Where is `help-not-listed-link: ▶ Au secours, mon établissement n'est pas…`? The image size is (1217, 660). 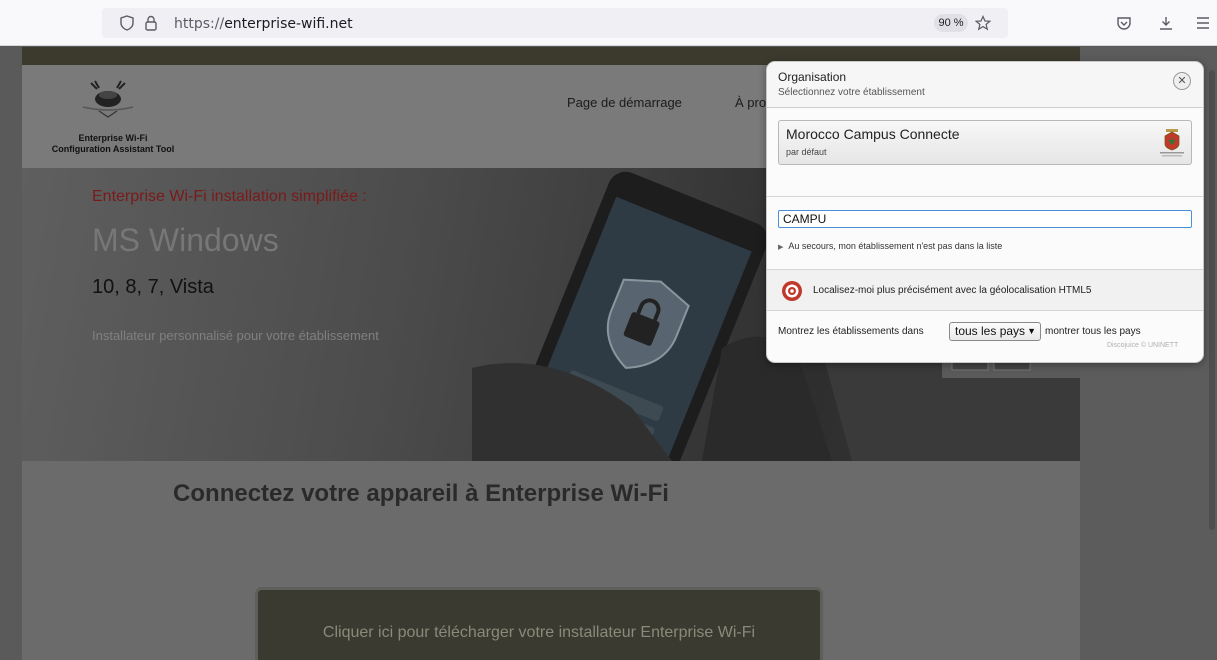 help-not-listed-link: ▶ Au secours, mon établissement n'est pas… is located at coordinates (890, 246).